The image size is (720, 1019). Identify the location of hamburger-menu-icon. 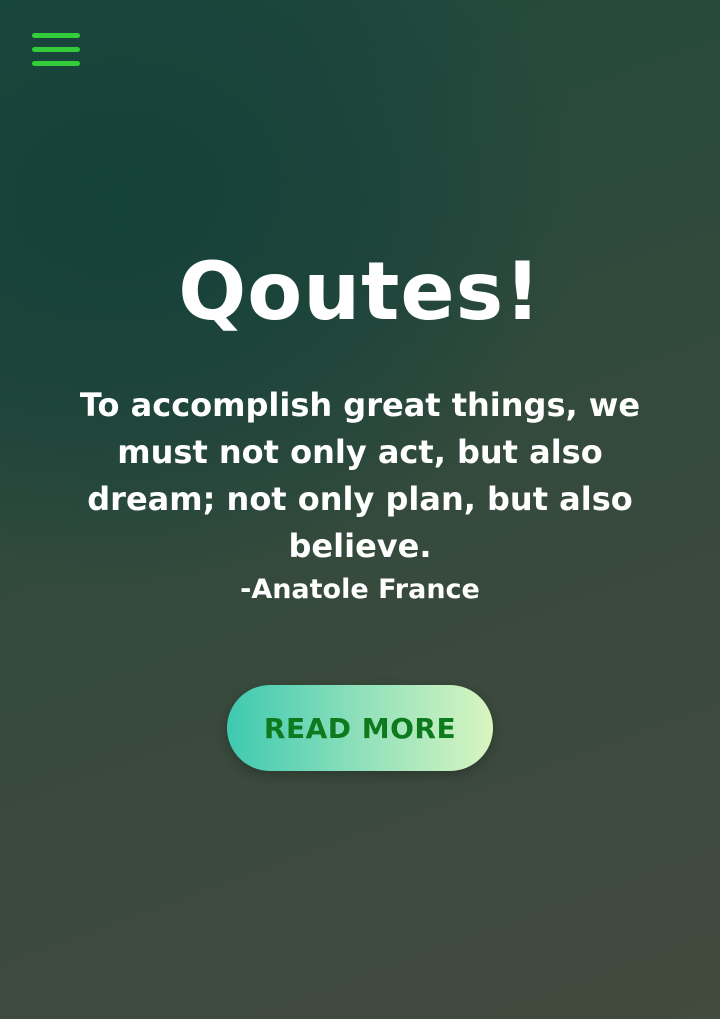
(56, 51).